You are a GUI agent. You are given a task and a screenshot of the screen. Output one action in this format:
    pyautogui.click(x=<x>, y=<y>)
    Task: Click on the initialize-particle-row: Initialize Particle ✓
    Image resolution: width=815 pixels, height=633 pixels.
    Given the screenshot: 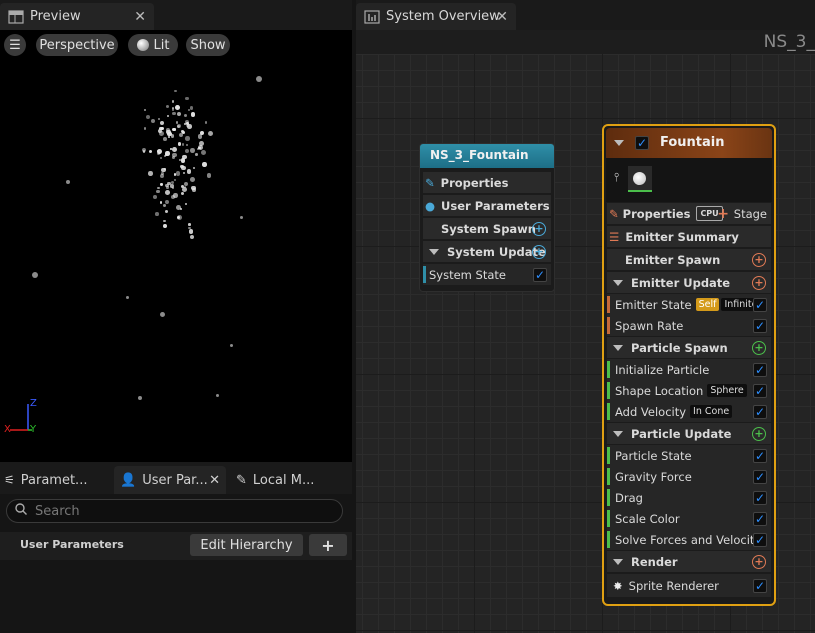 What is the action you would take?
    pyautogui.click(x=689, y=369)
    